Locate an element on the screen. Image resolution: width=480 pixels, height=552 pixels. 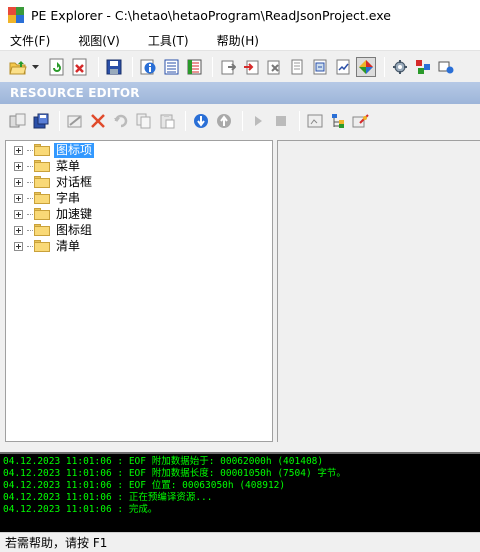
settings-icon is located at coordinates (361, 121).